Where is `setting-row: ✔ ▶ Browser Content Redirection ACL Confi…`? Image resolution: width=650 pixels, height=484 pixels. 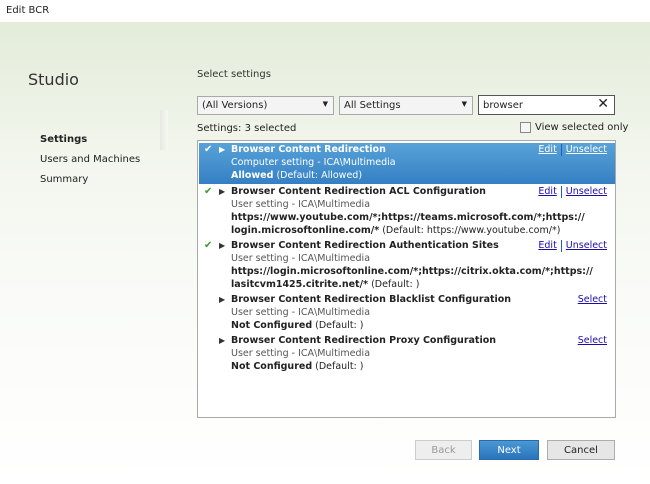 setting-row: ✔ ▶ Browser Content Redirection ACL Confi… is located at coordinates (407, 211).